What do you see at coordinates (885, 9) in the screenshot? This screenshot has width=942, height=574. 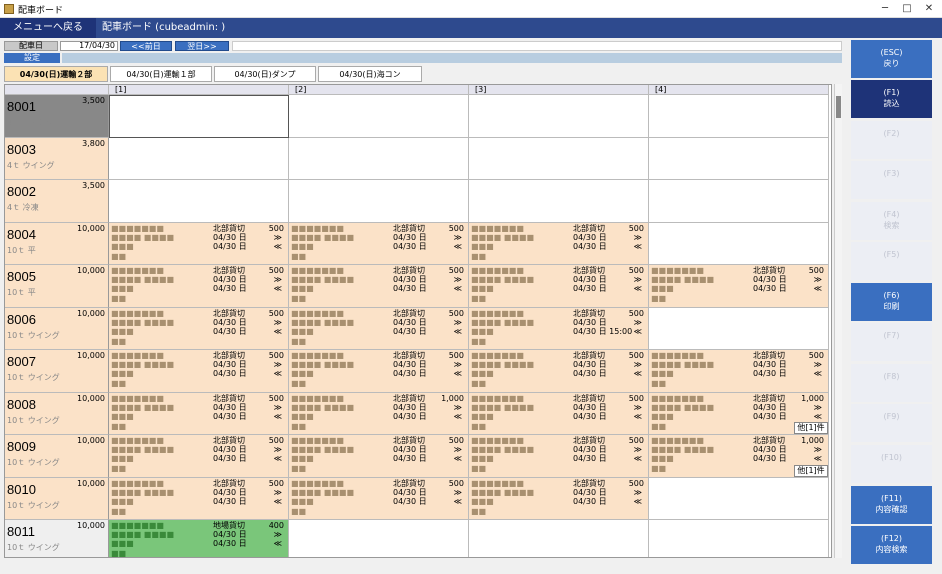 I see `minimize-button: ─` at bounding box center [885, 9].